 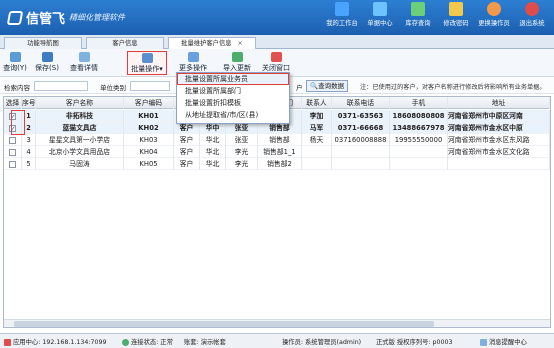 What do you see at coordinates (15, 63) in the screenshot?
I see `query-button: 查询(Y)` at bounding box center [15, 63].